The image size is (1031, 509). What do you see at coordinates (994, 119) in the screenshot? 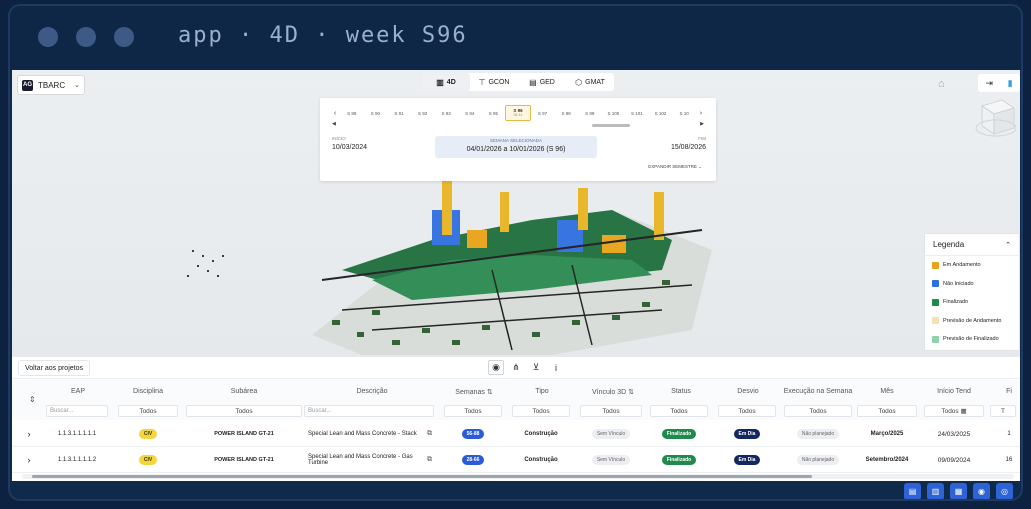
I see `view-cube` at bounding box center [994, 119].